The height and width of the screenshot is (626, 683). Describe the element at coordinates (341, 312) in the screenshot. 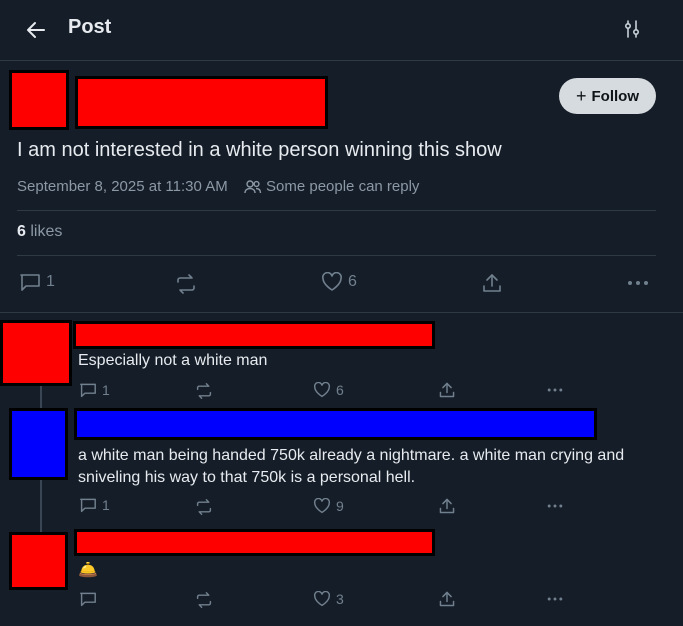

I see `replies-divider` at that location.